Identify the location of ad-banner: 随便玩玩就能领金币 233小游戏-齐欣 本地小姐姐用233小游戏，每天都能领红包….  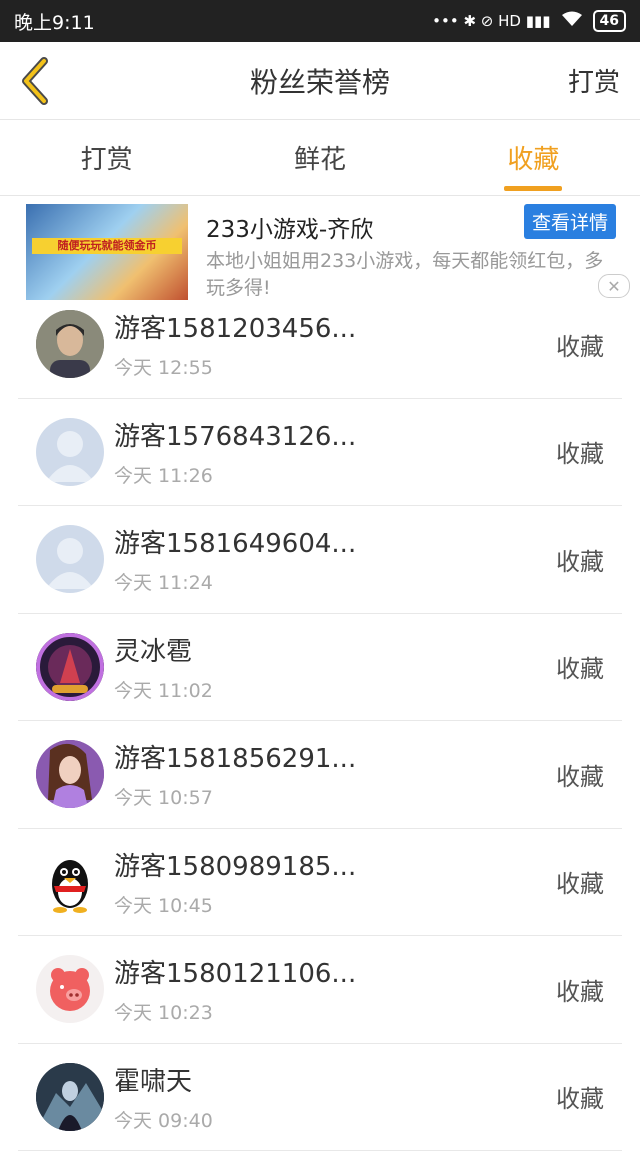
(320, 249).